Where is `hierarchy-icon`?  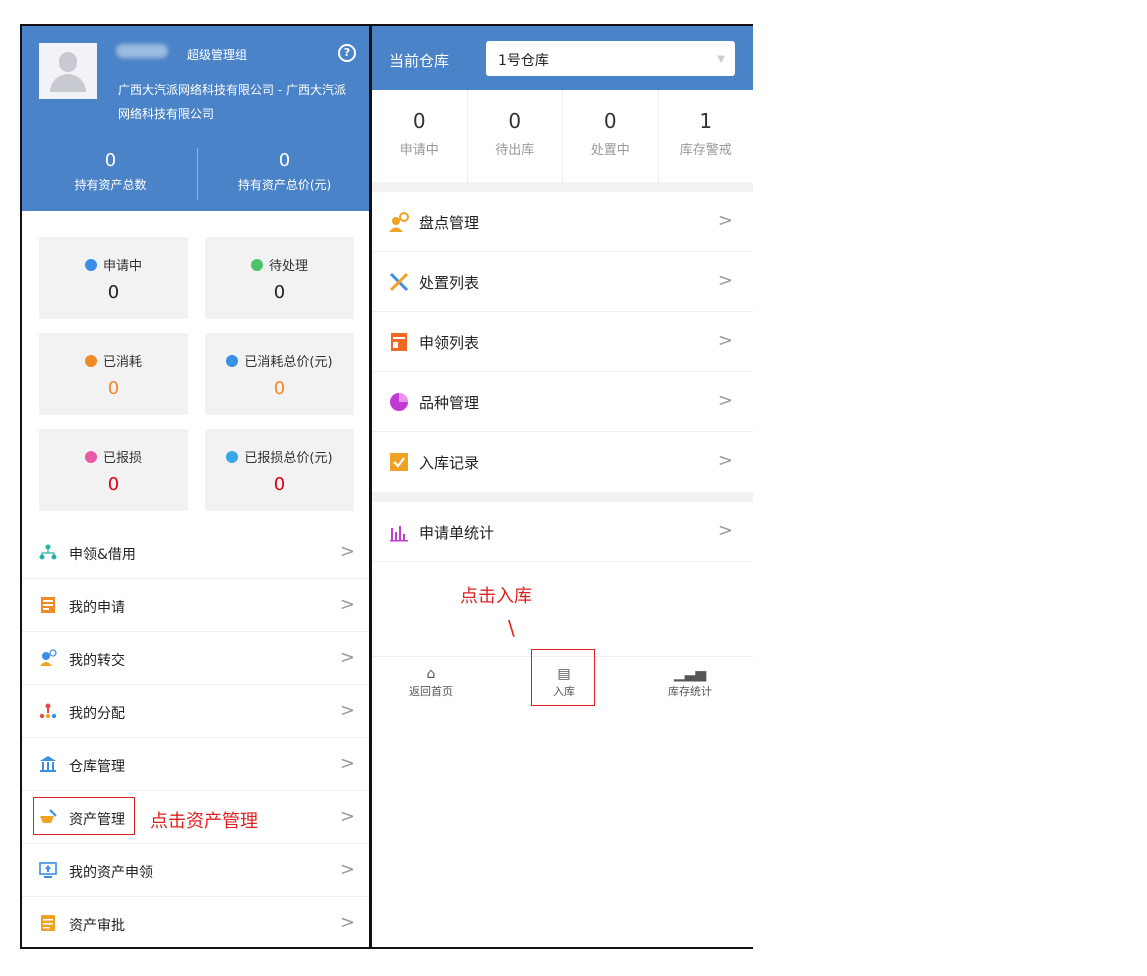
hierarchy-icon is located at coordinates (48, 711).